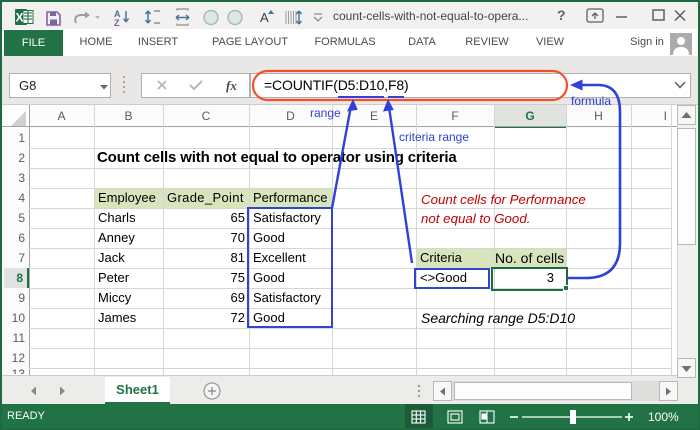 The height and width of the screenshot is (430, 700). Describe the element at coordinates (663, 417) in the screenshot. I see `svg-text: 100%` at that location.